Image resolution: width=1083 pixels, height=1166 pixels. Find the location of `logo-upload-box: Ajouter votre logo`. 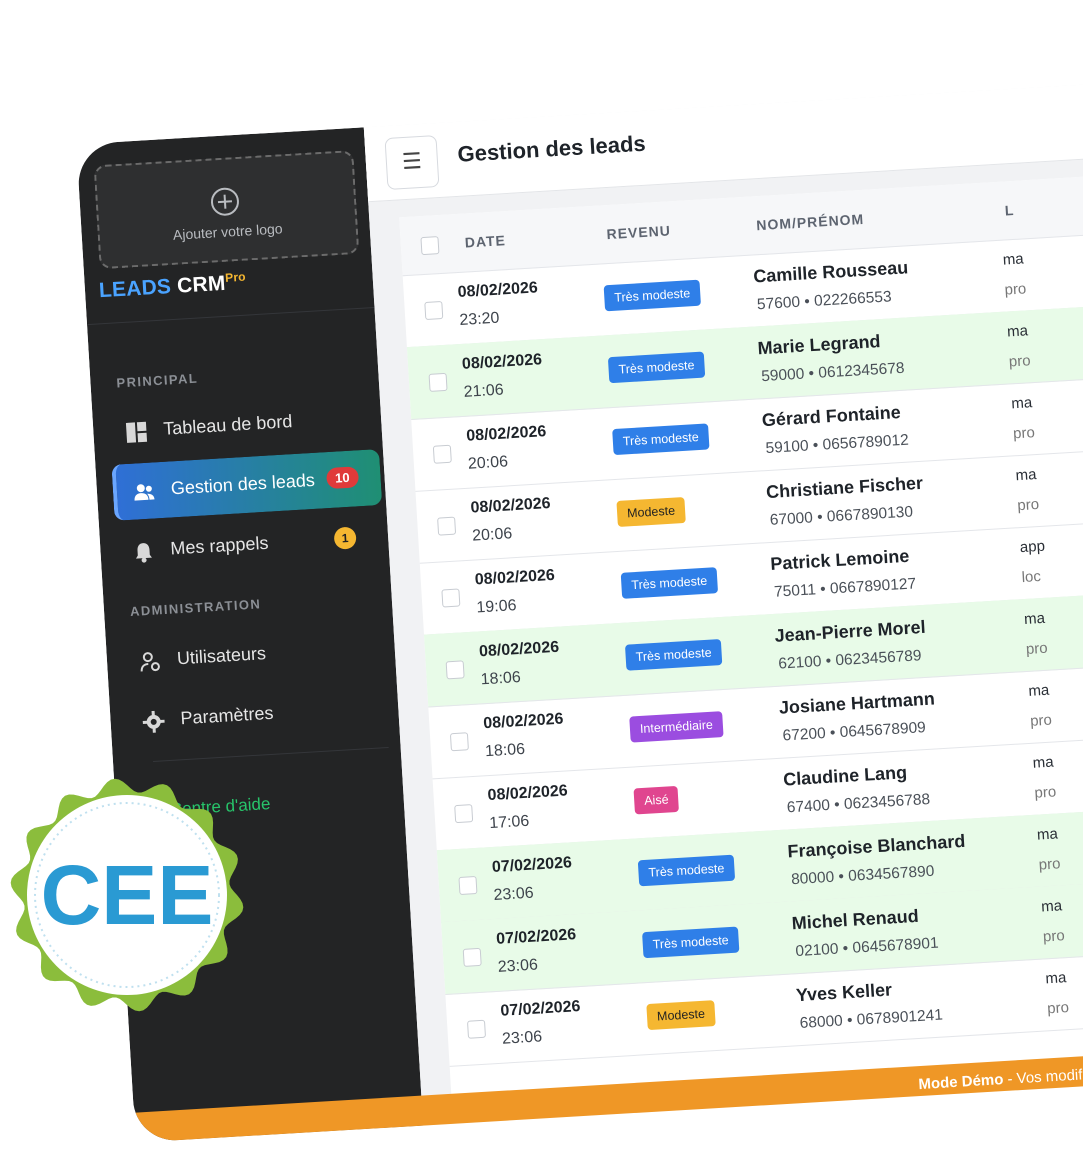

logo-upload-box: Ajouter votre logo is located at coordinates (226, 210).